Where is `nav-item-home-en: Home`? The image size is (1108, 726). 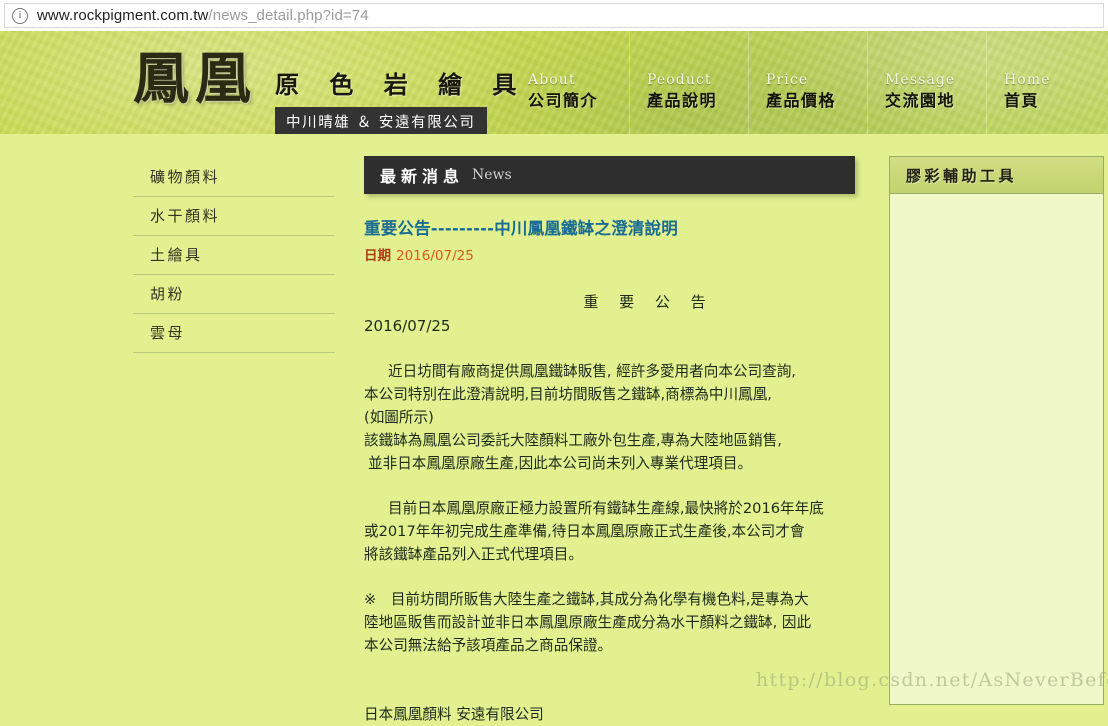
nav-item-home-en: Home is located at coordinates (1027, 80).